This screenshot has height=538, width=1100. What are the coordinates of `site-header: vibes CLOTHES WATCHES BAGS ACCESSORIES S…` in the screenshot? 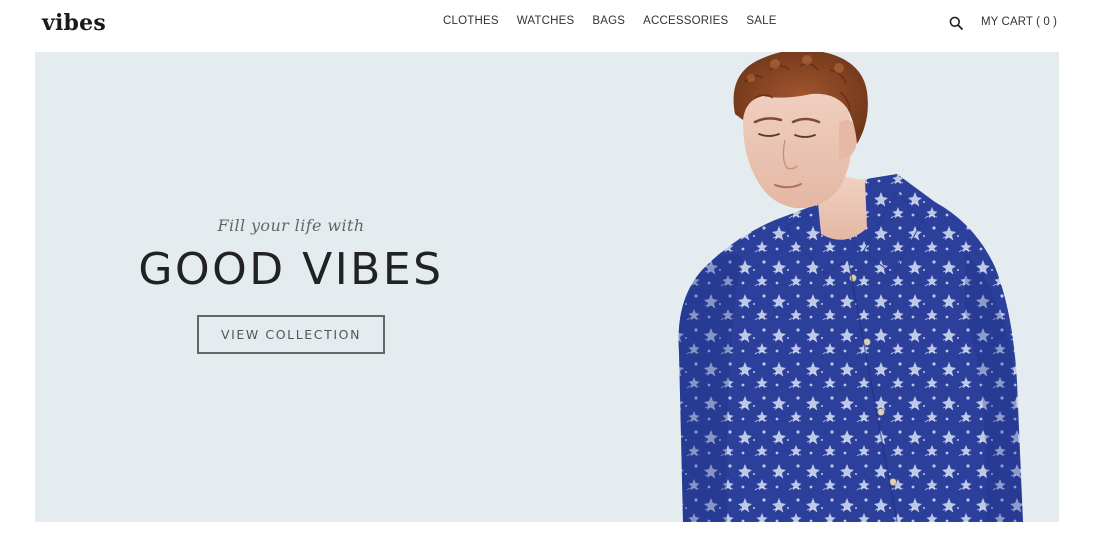 It's located at (550, 26).